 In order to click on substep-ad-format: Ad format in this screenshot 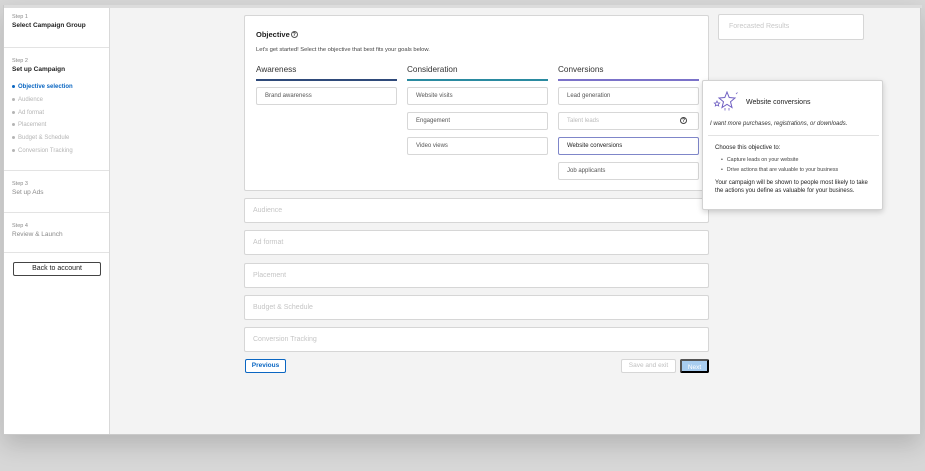, I will do `click(60, 113)`.